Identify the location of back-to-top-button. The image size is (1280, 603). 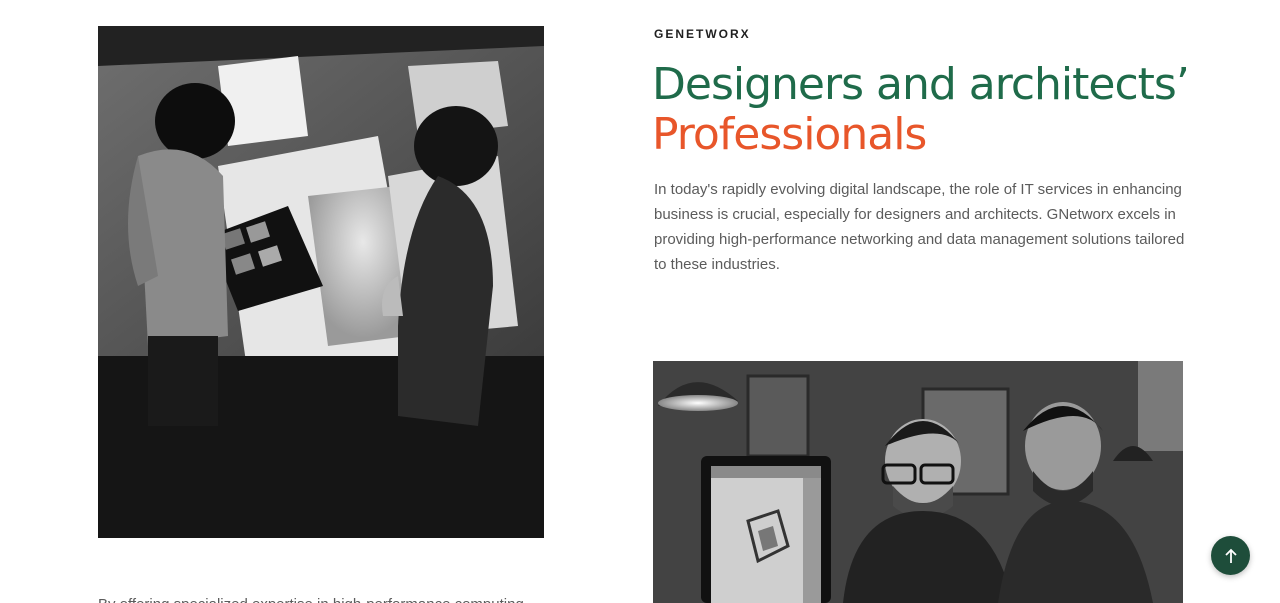
(1230, 555).